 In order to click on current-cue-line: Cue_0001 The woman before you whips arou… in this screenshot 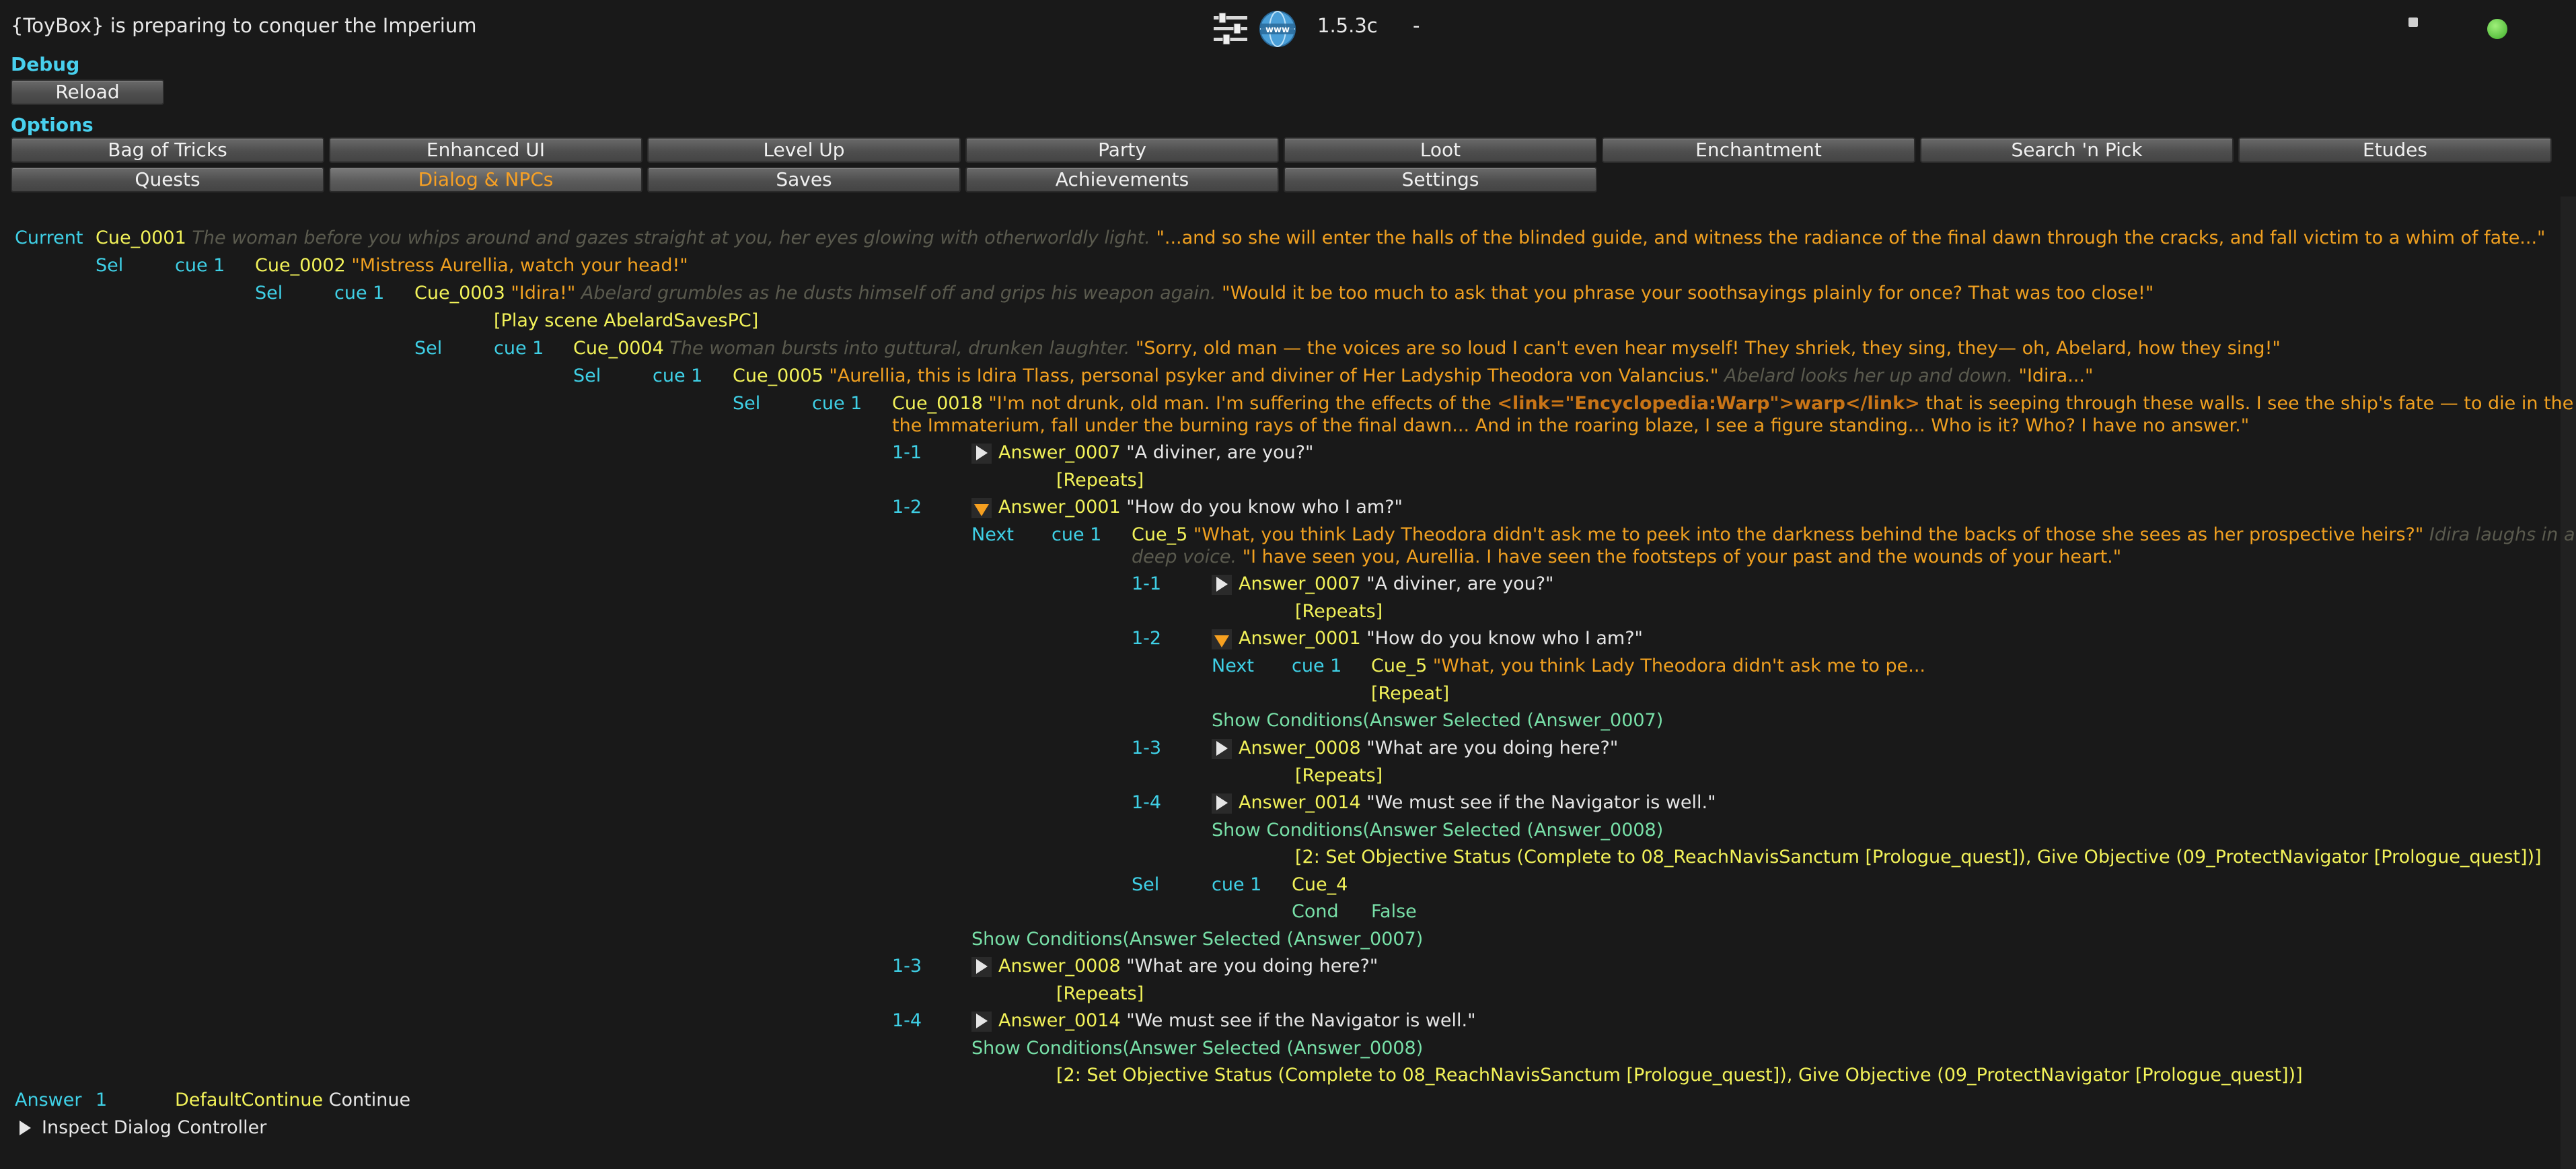, I will do `click(1320, 238)`.